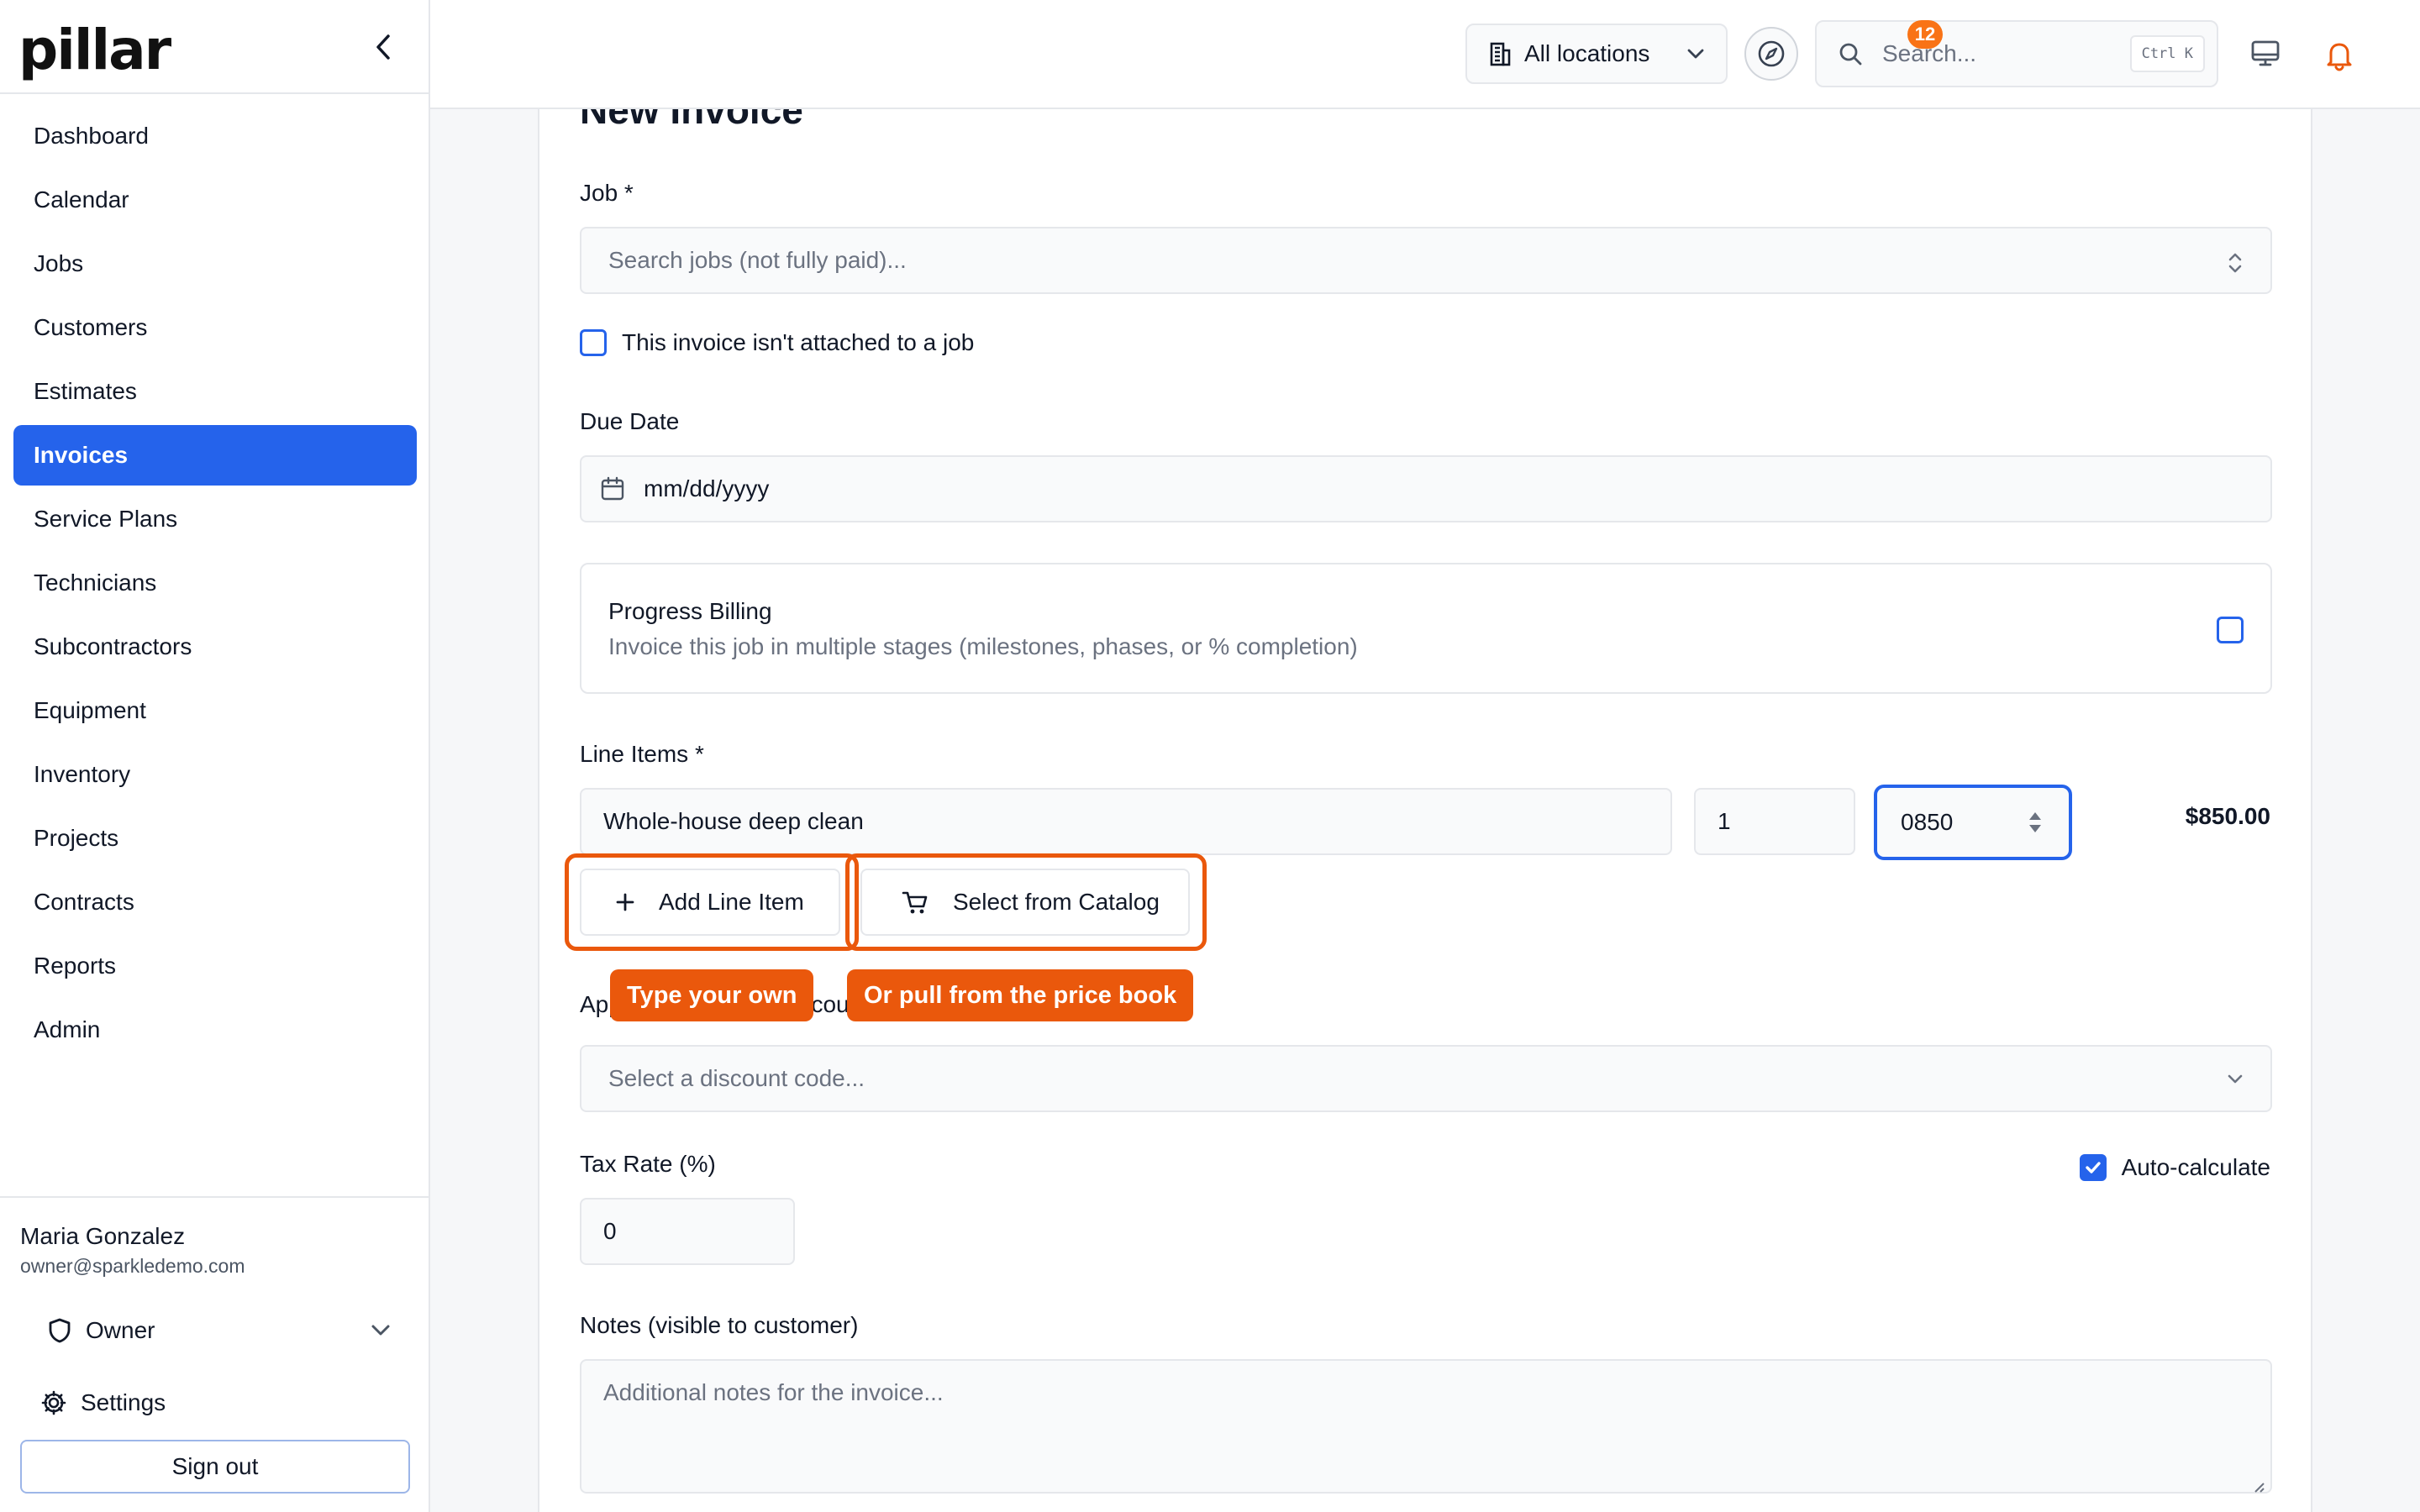 This screenshot has width=2420, height=1512. Describe the element at coordinates (613, 488) in the screenshot. I see `calendar-icon` at that location.